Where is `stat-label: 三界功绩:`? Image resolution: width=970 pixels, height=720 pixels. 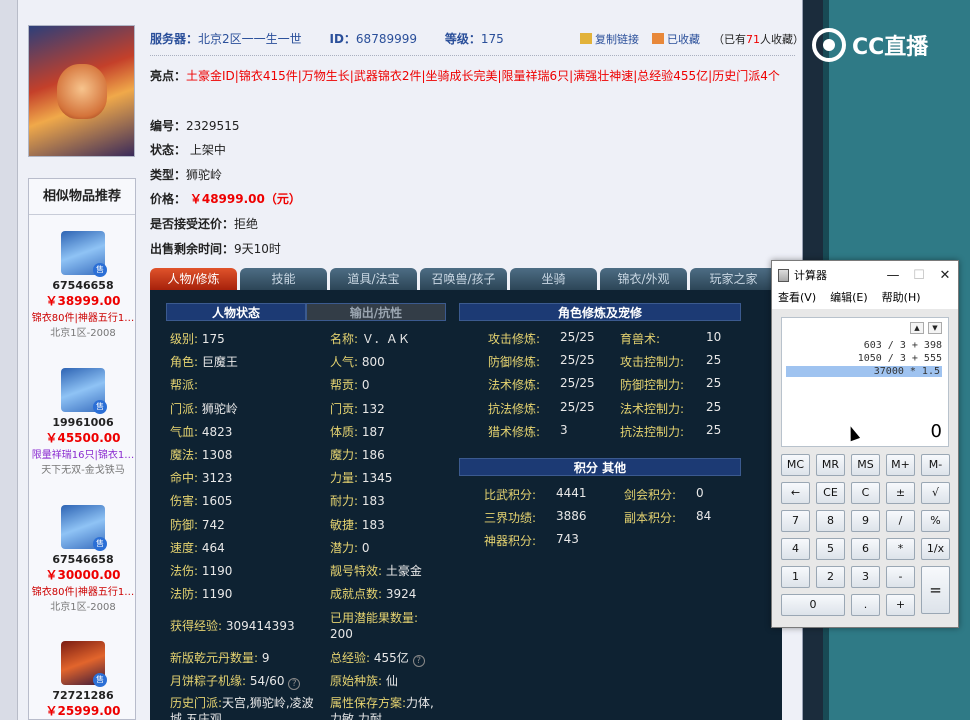
stat-label: 三界功绩: is located at coordinates (510, 518).